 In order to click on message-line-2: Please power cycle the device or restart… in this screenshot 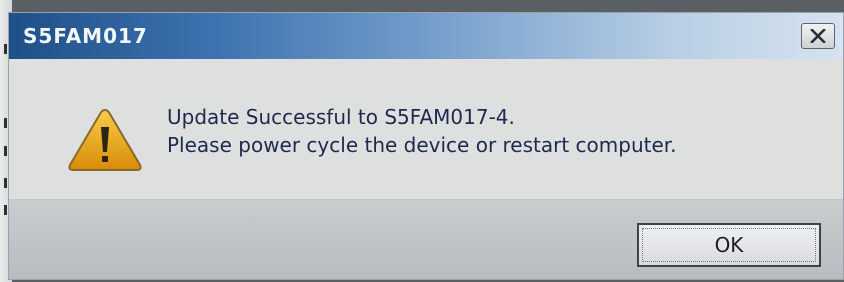, I will do `click(422, 145)`.